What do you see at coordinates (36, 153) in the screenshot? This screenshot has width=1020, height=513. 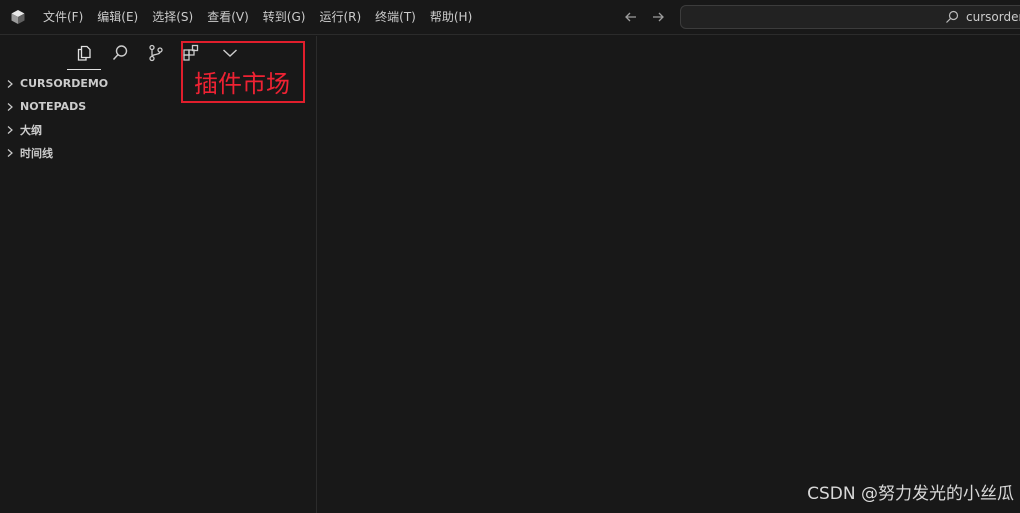 I see `section-label: 时间线` at bounding box center [36, 153].